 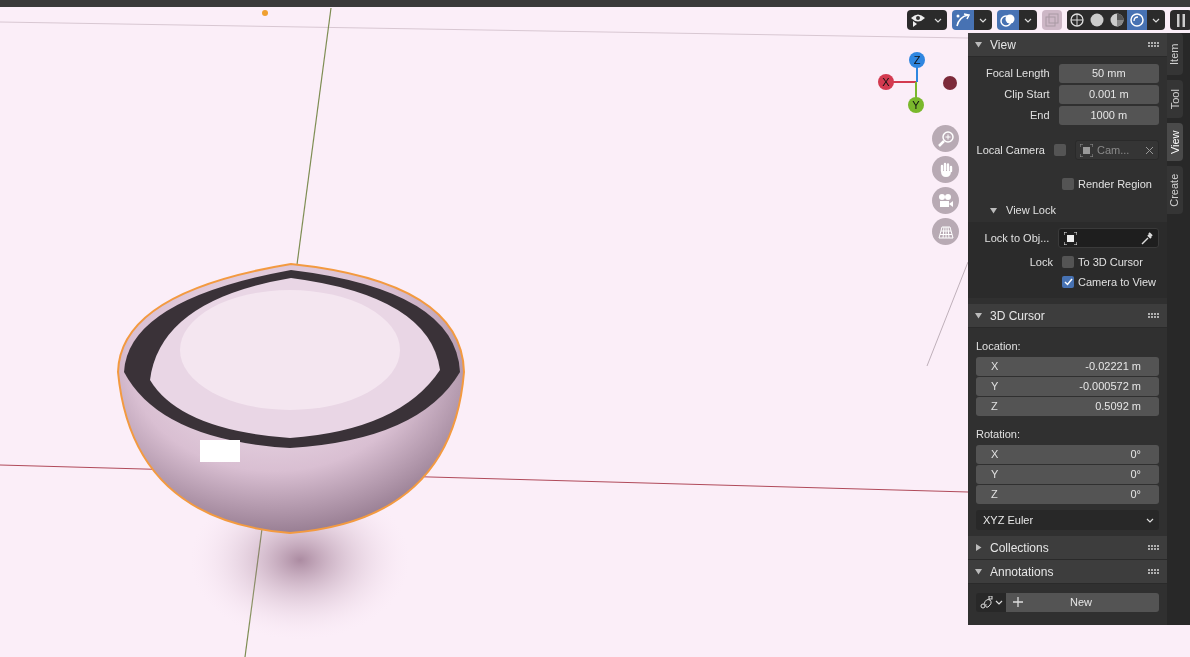 I want to click on origin-dot, so click(x=265, y=13).